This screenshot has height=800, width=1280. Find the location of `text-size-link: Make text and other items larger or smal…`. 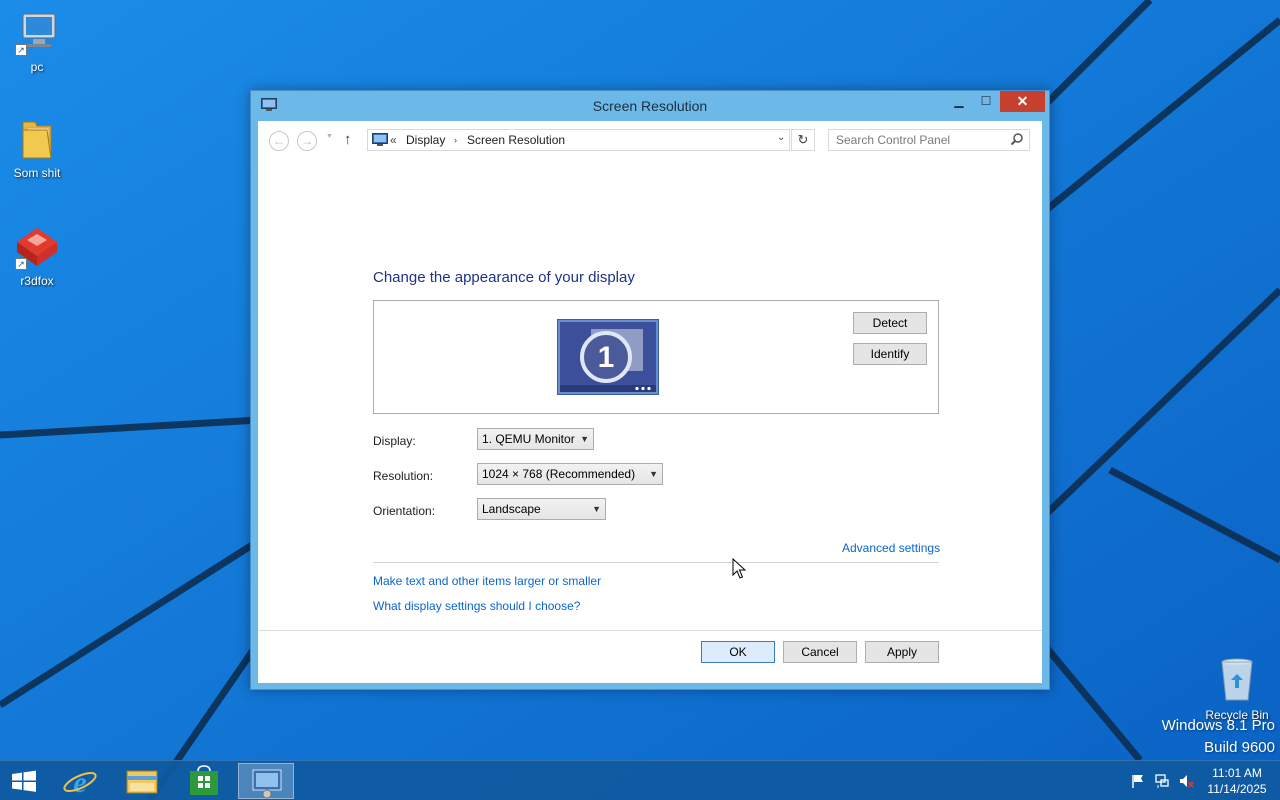

text-size-link: Make text and other items larger or smal… is located at coordinates (487, 581).